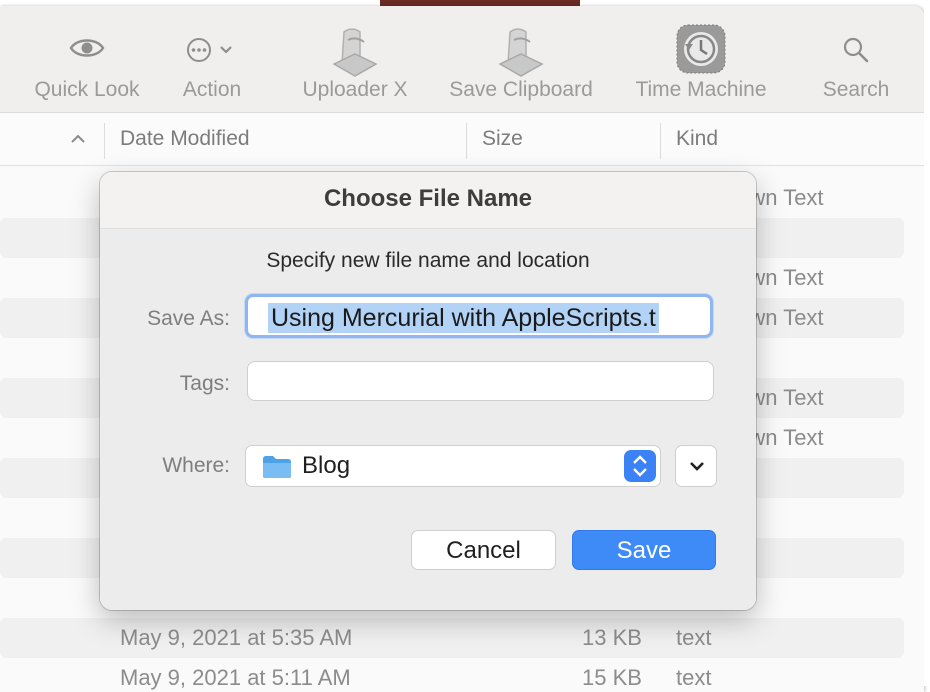  Describe the element at coordinates (188, 318) in the screenshot. I see `save-as-label: Save As:` at that location.